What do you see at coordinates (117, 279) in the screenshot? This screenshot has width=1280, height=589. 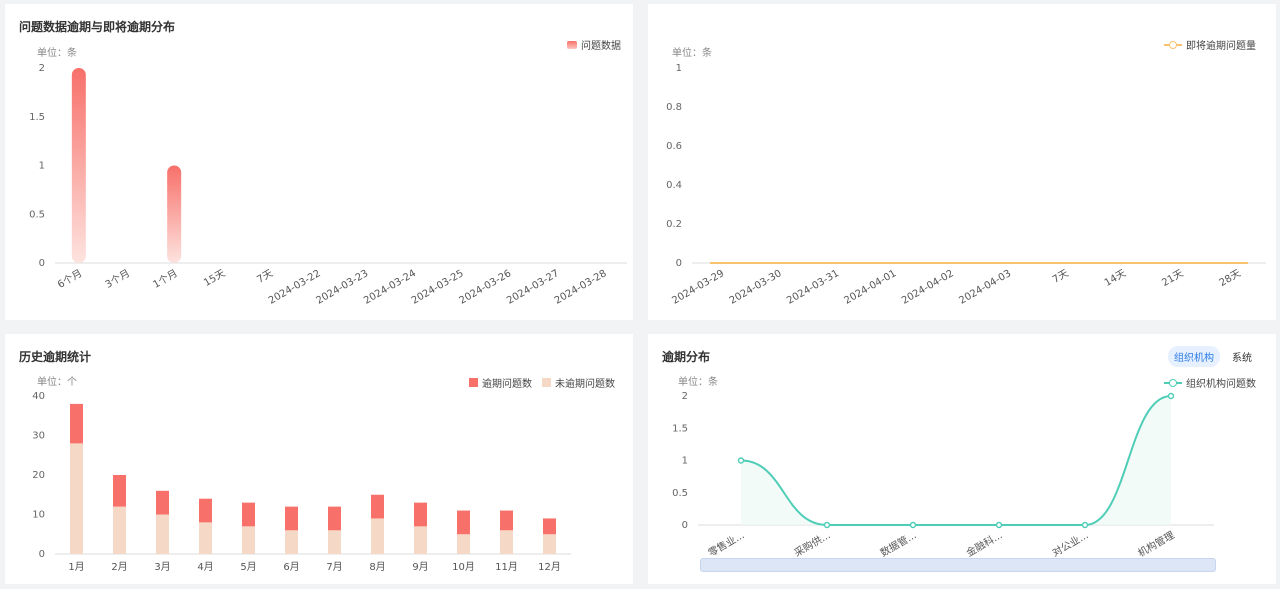 I see `x-tick-label: 3个月` at bounding box center [117, 279].